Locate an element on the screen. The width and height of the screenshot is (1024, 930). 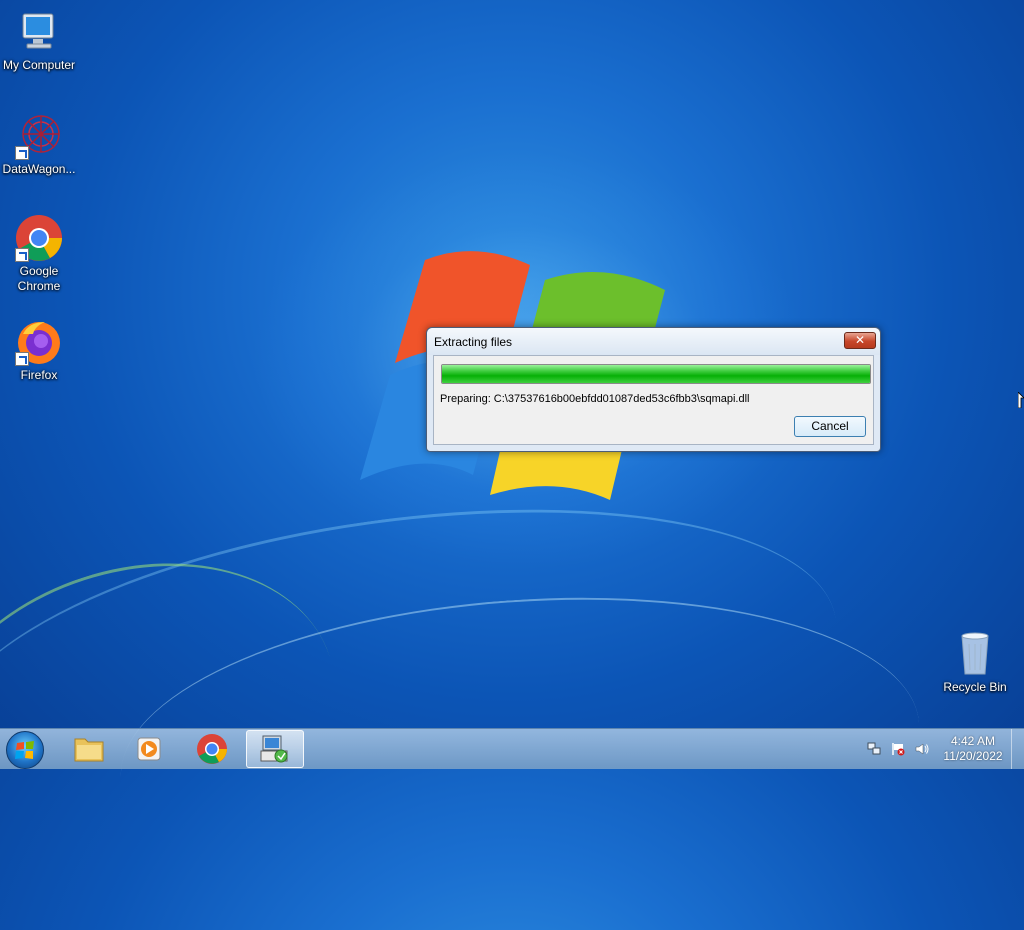
installer-icon is located at coordinates (274, 749).